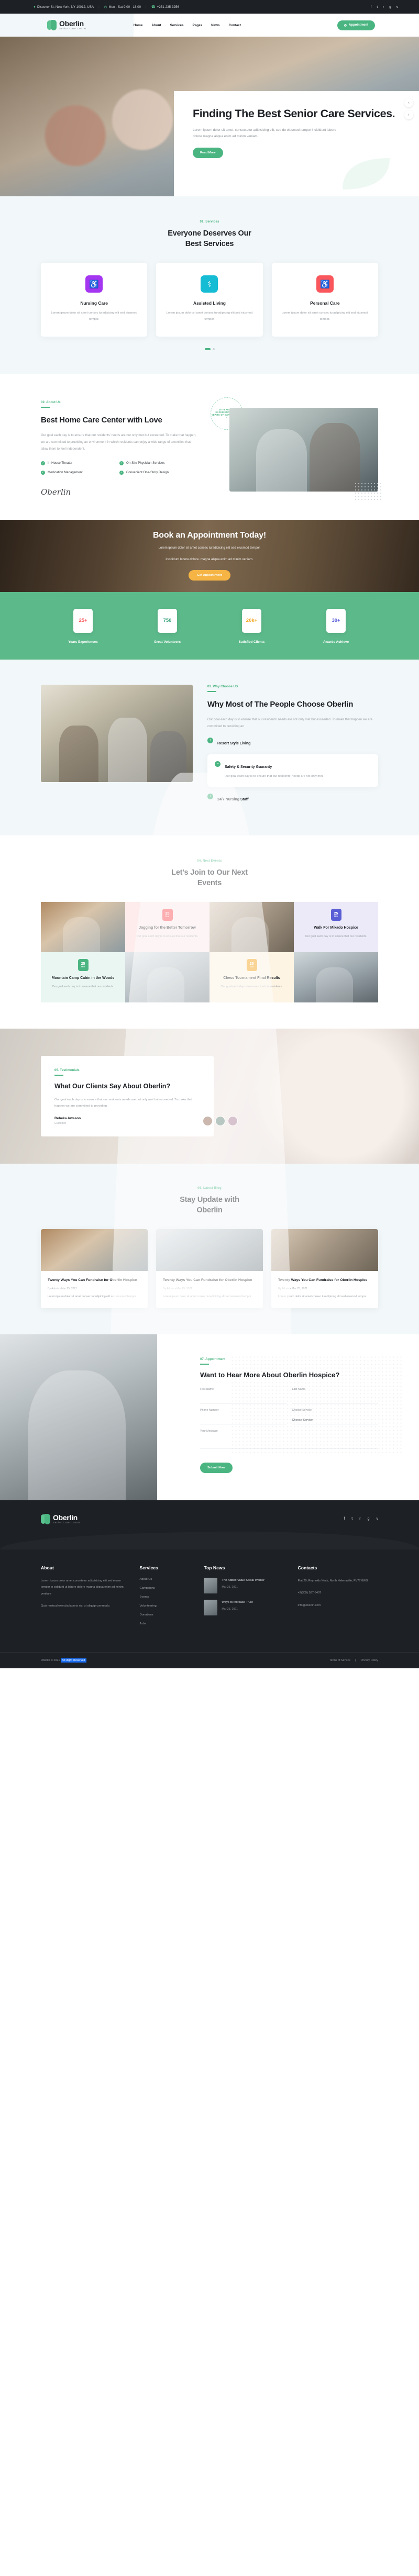  What do you see at coordinates (280, 704) in the screenshot?
I see `why-title: Why Most of The People Choose Oberlin` at bounding box center [280, 704].